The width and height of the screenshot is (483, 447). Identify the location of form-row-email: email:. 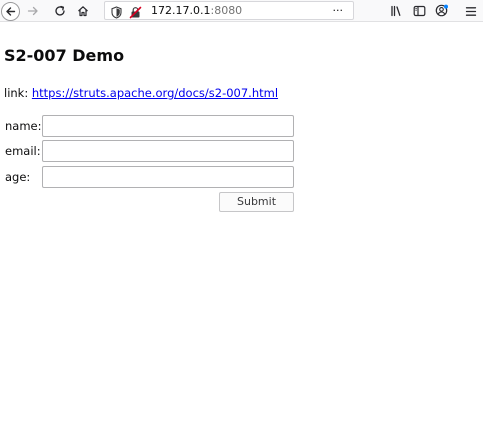
(150, 151).